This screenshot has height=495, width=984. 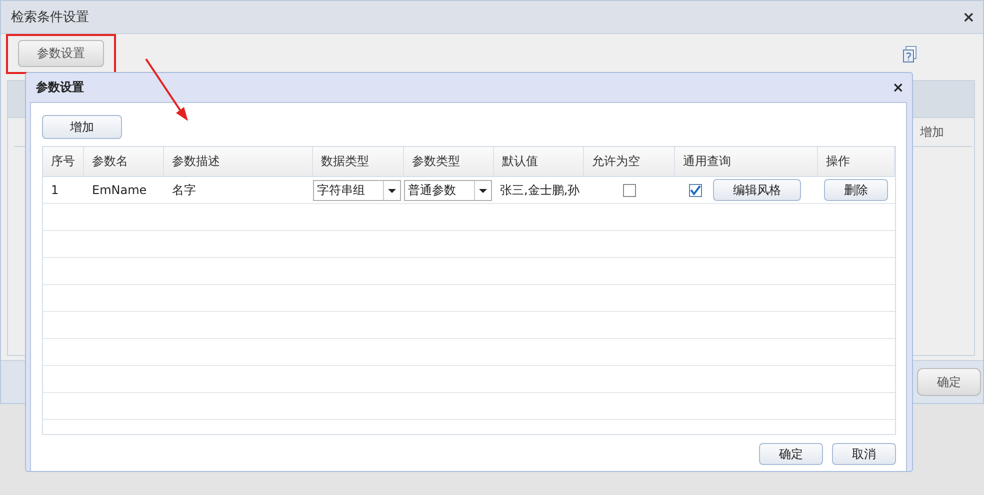 What do you see at coordinates (61, 53) in the screenshot?
I see `parameter-settings-button: 参数设置` at bounding box center [61, 53].